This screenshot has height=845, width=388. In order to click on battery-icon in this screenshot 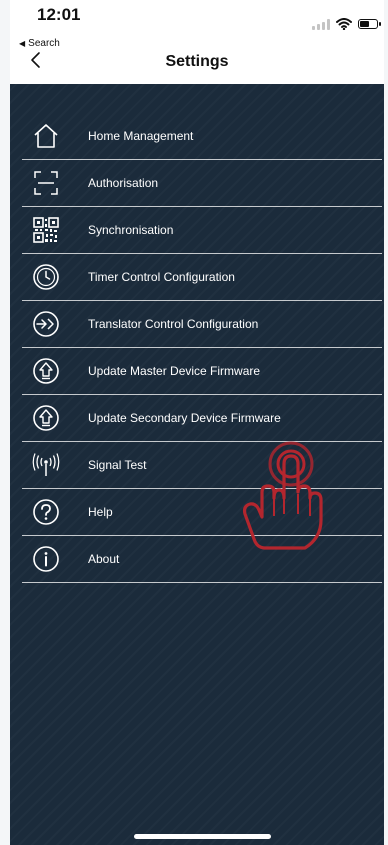, I will do `click(369, 24)`.